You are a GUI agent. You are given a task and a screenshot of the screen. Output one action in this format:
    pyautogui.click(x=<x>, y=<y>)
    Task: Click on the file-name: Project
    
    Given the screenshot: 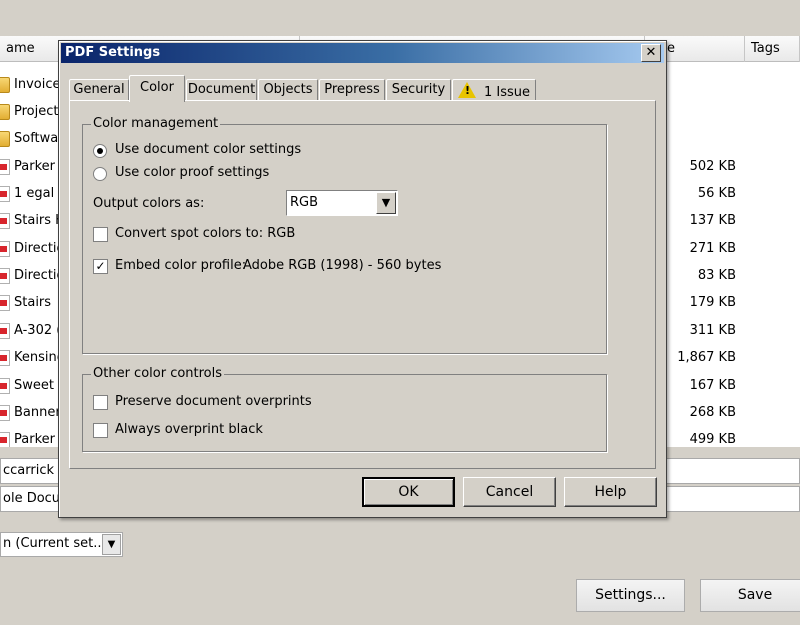 What is the action you would take?
    pyautogui.click(x=36, y=111)
    